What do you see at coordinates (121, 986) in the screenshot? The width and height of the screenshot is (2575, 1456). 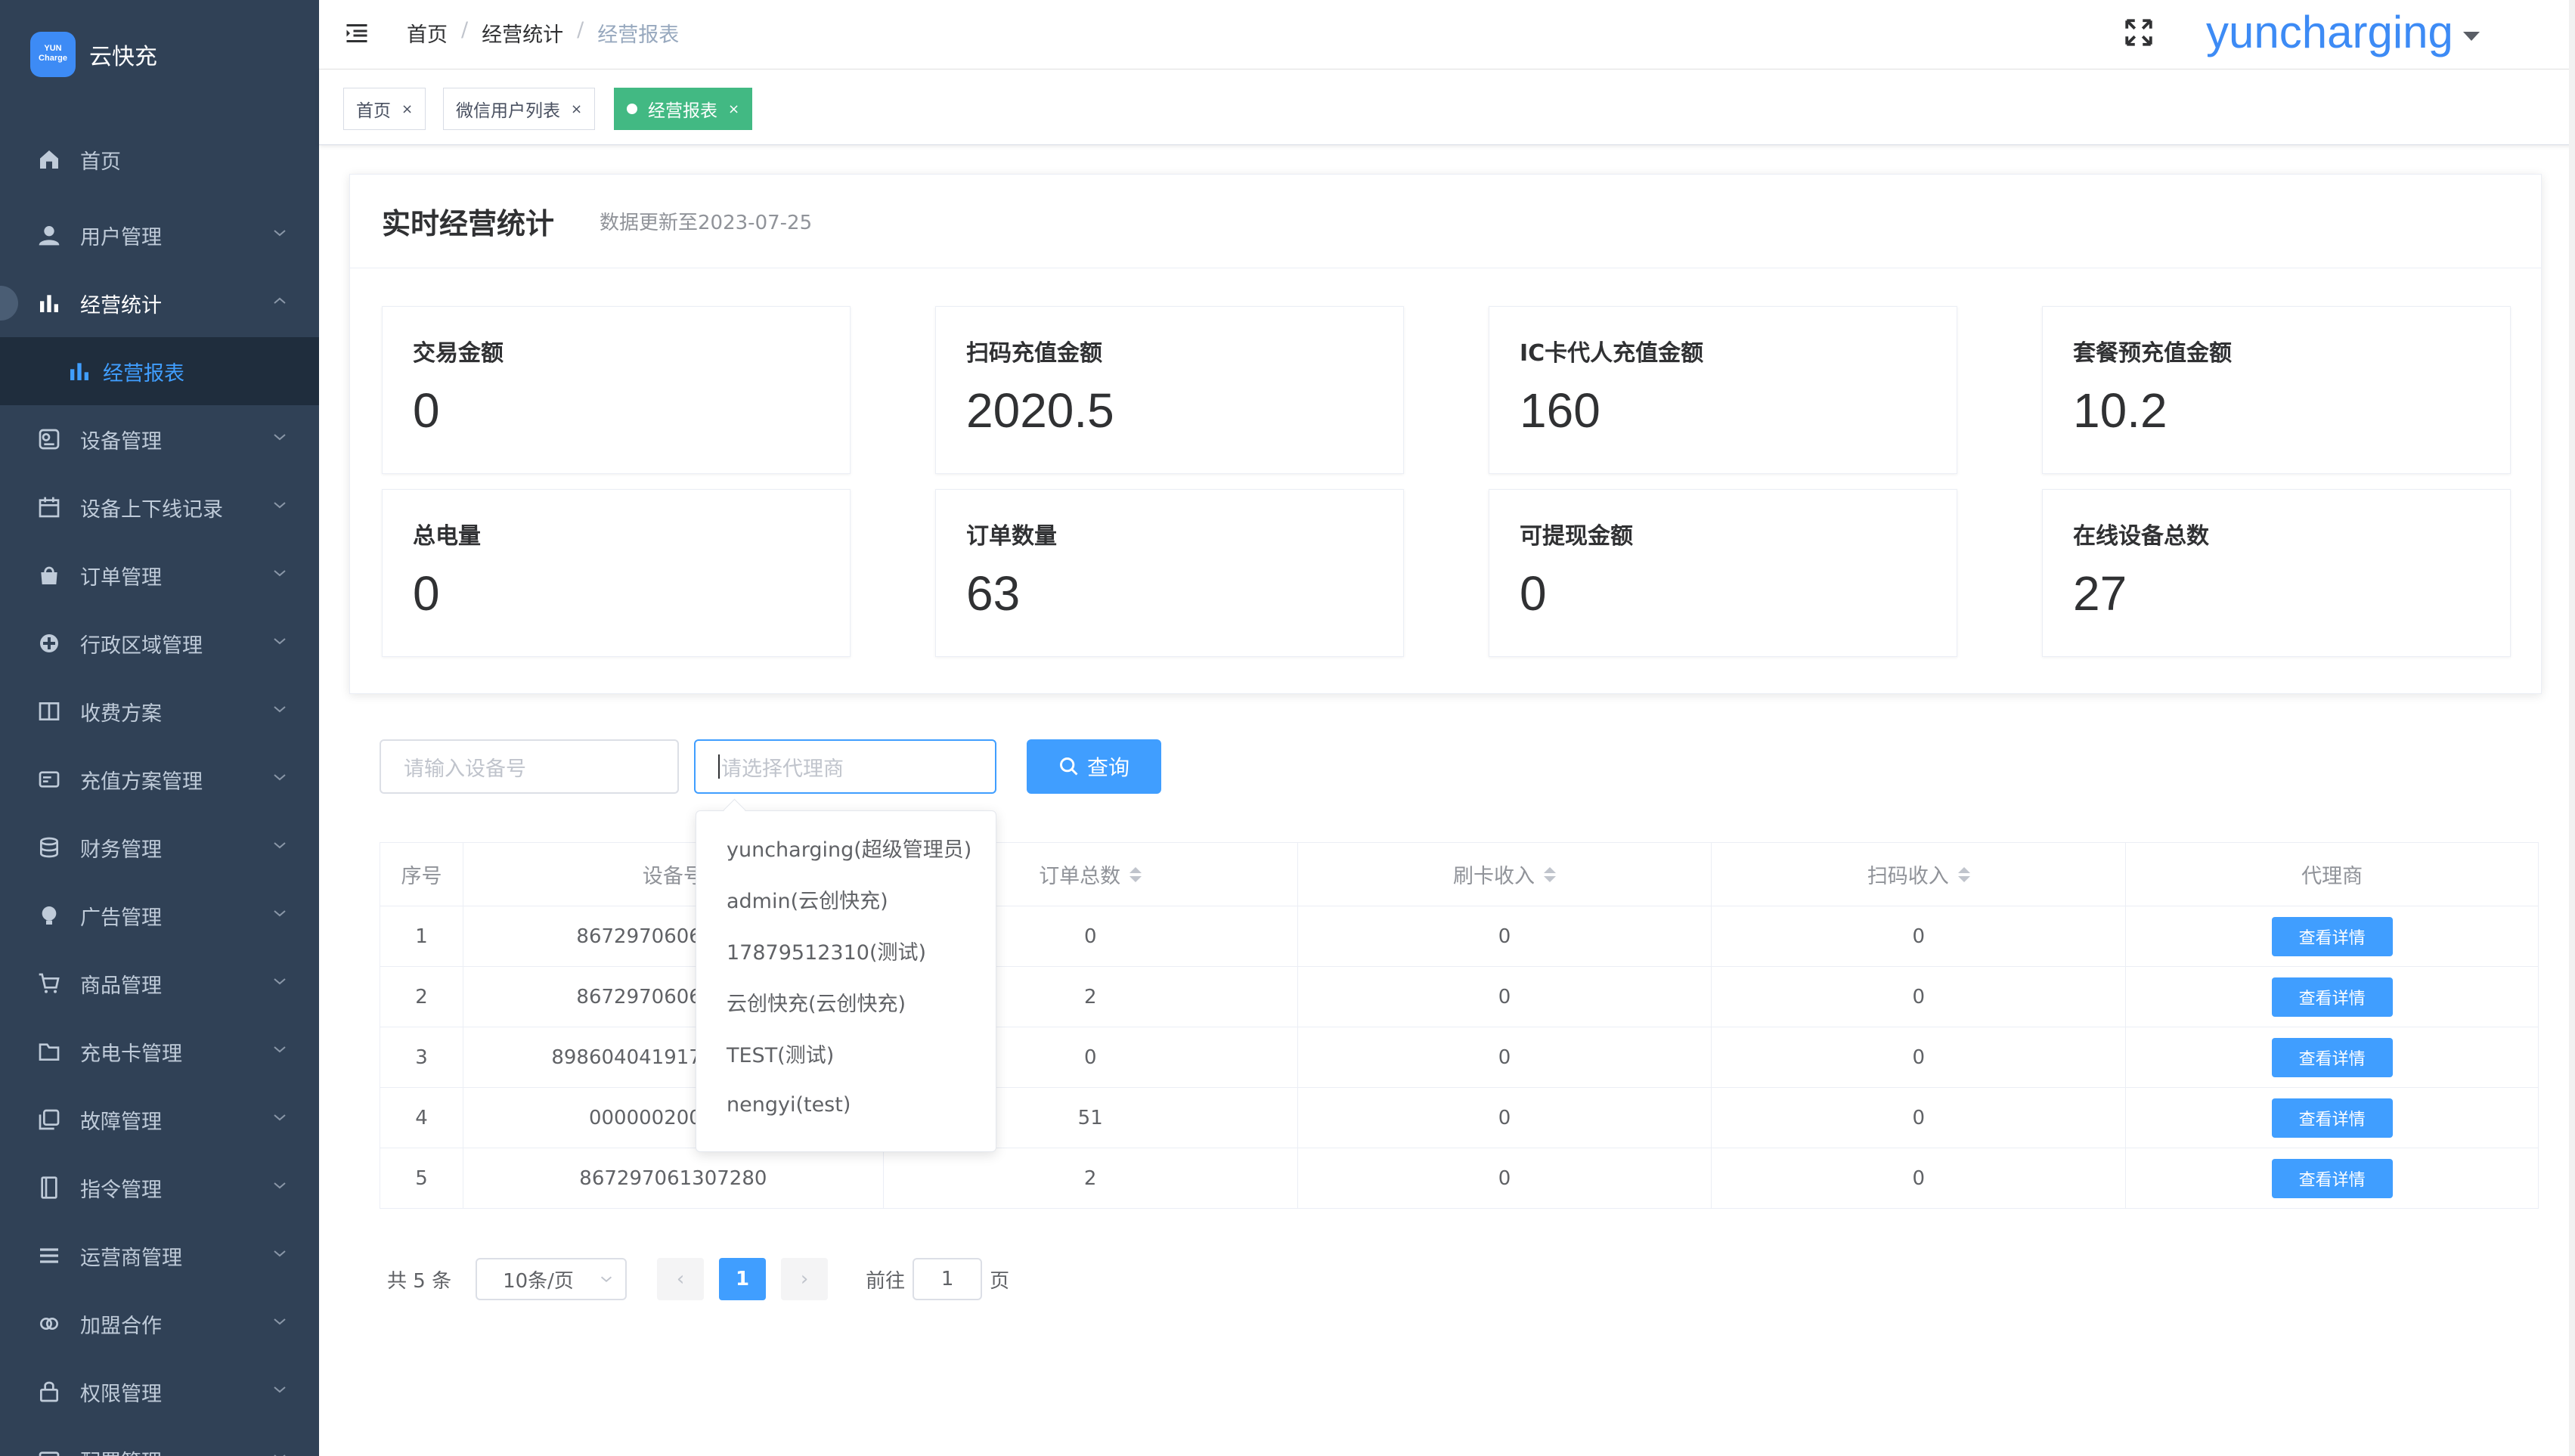 I see `sidebar-item-label: 商品管理` at bounding box center [121, 986].